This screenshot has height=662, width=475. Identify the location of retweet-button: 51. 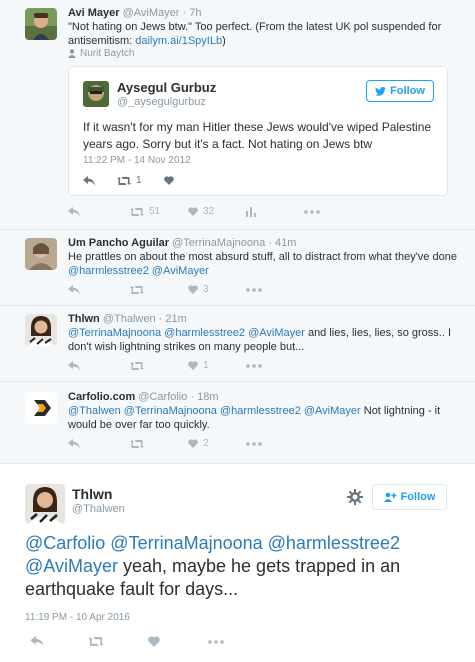
(159, 211).